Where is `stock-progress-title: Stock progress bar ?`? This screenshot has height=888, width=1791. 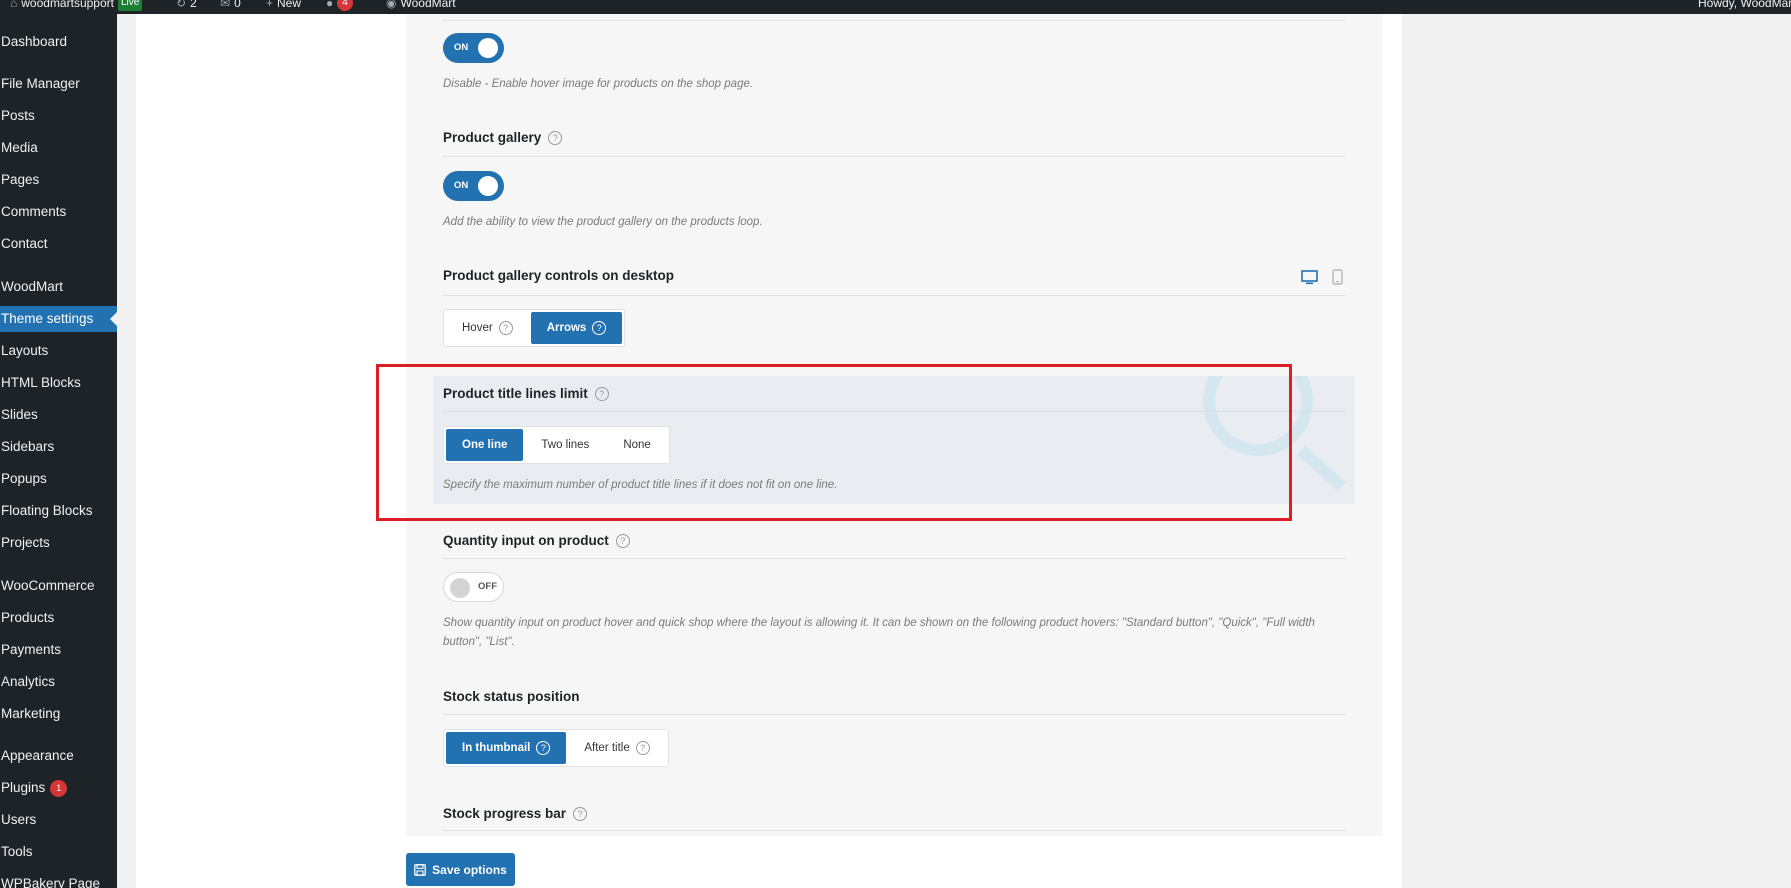 stock-progress-title: Stock progress bar ? is located at coordinates (515, 813).